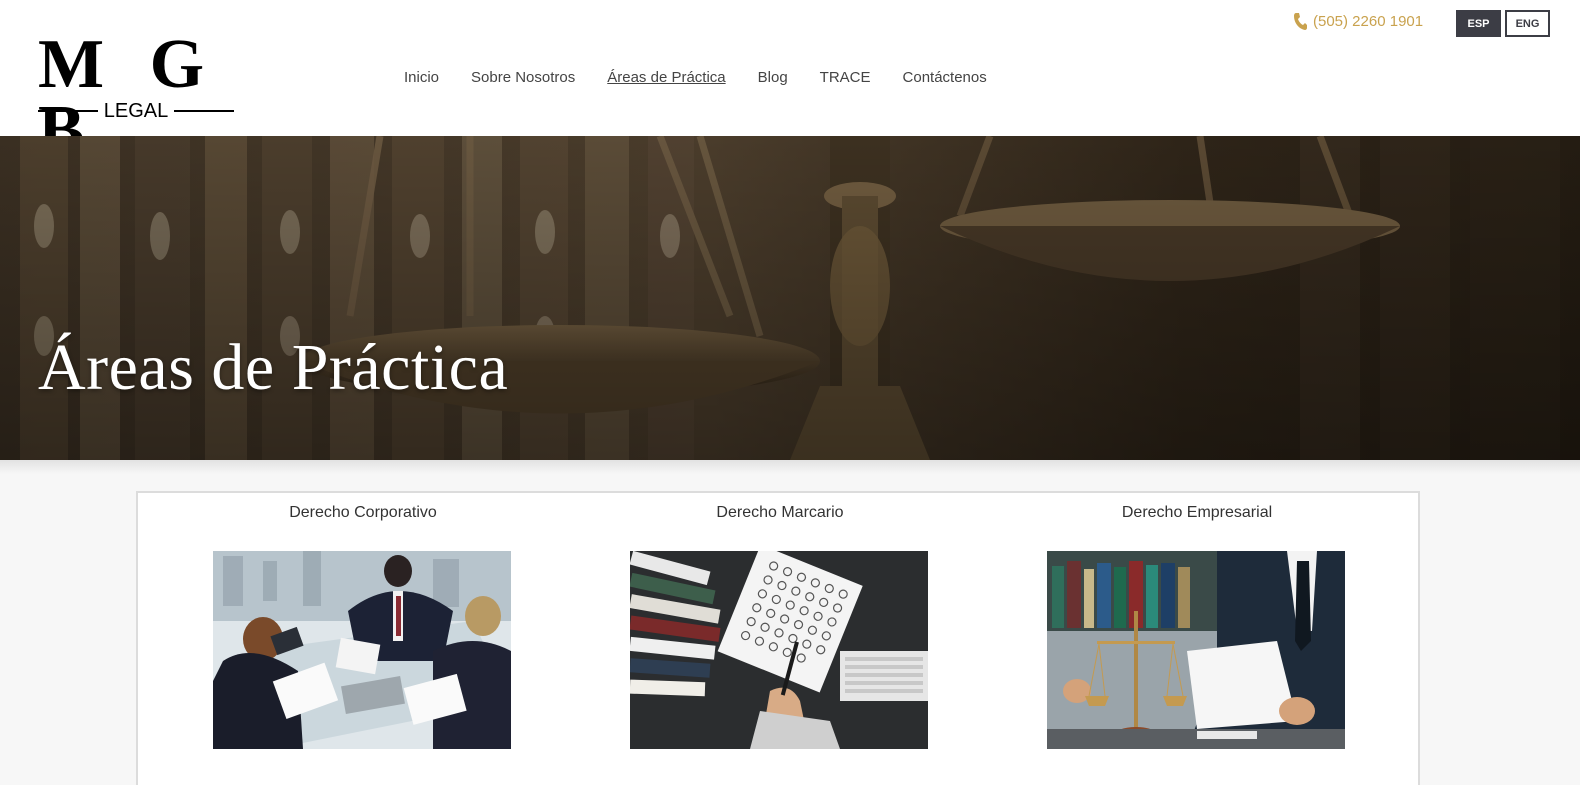  What do you see at coordinates (945, 78) in the screenshot?
I see `nav-item-contactenos: Contáctenos` at bounding box center [945, 78].